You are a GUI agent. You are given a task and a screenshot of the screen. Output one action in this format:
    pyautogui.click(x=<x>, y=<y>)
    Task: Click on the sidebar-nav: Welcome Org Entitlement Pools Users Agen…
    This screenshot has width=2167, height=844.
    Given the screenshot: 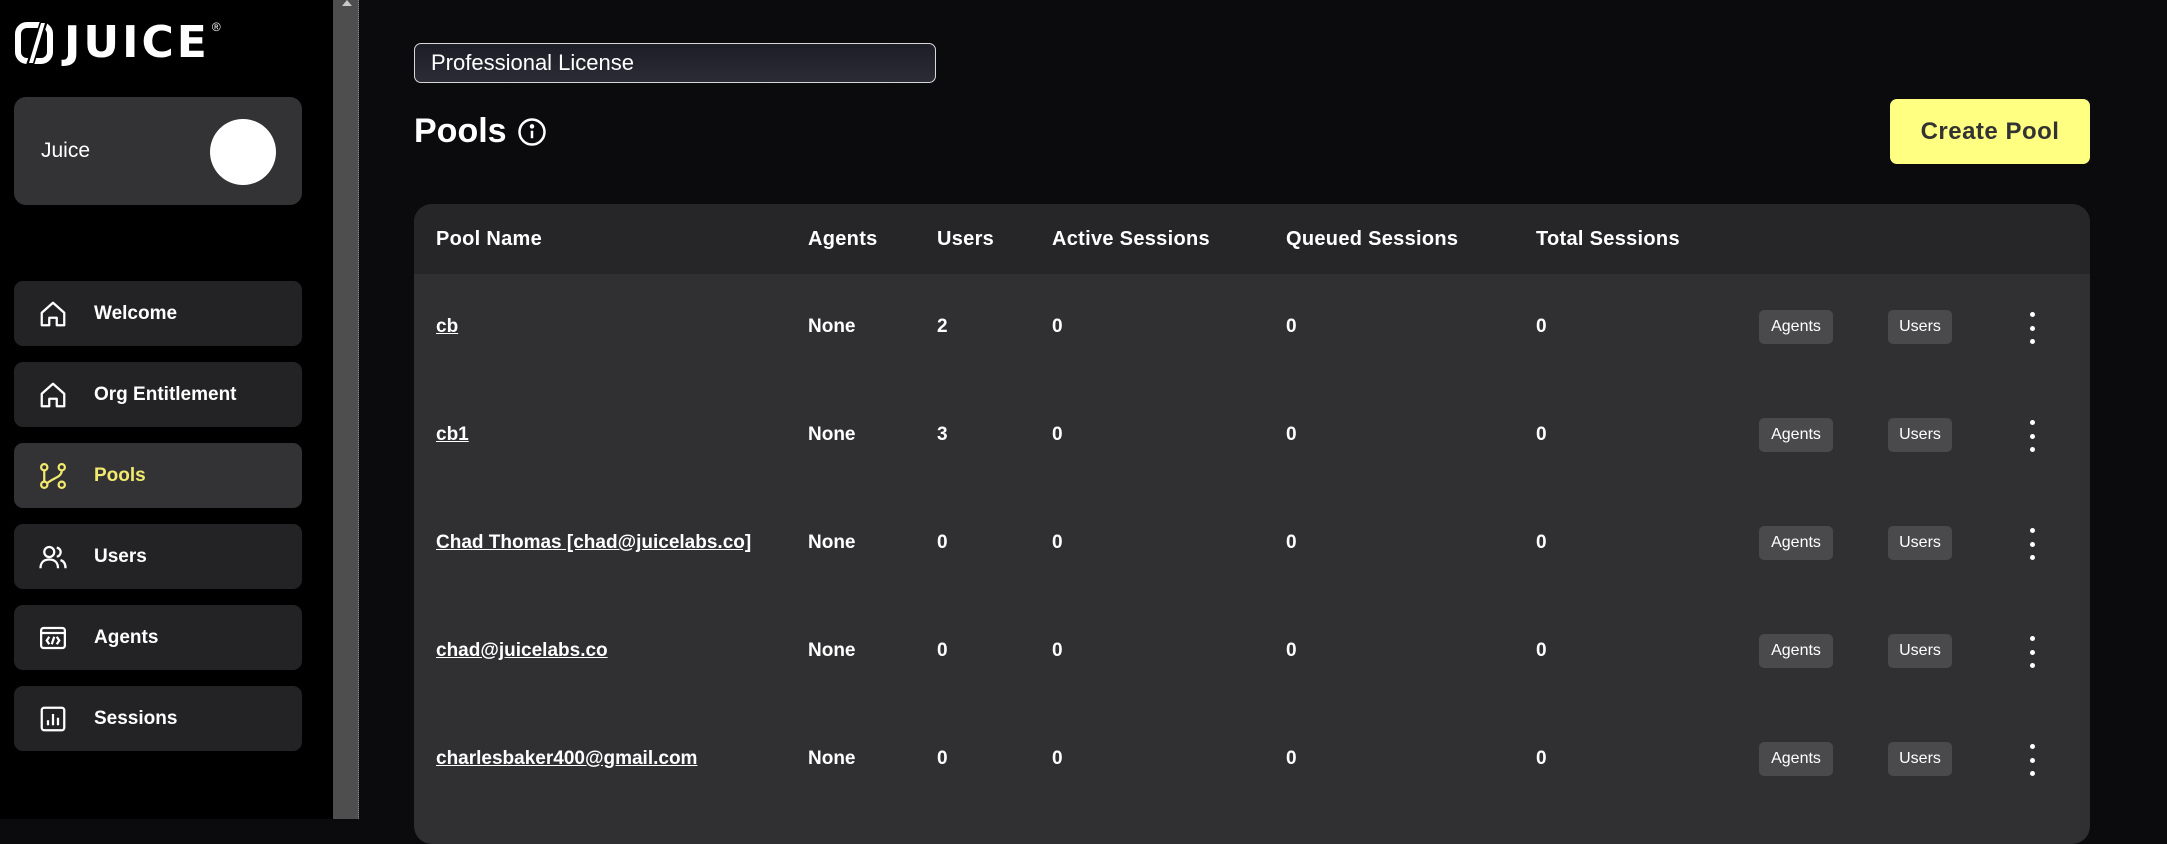 What is the action you would take?
    pyautogui.click(x=158, y=524)
    